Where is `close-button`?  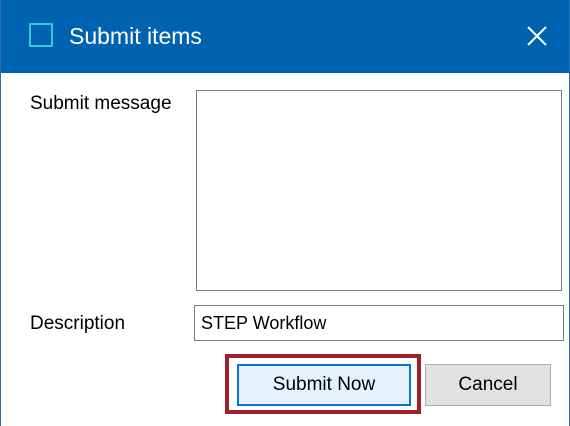 close-button is located at coordinates (537, 36).